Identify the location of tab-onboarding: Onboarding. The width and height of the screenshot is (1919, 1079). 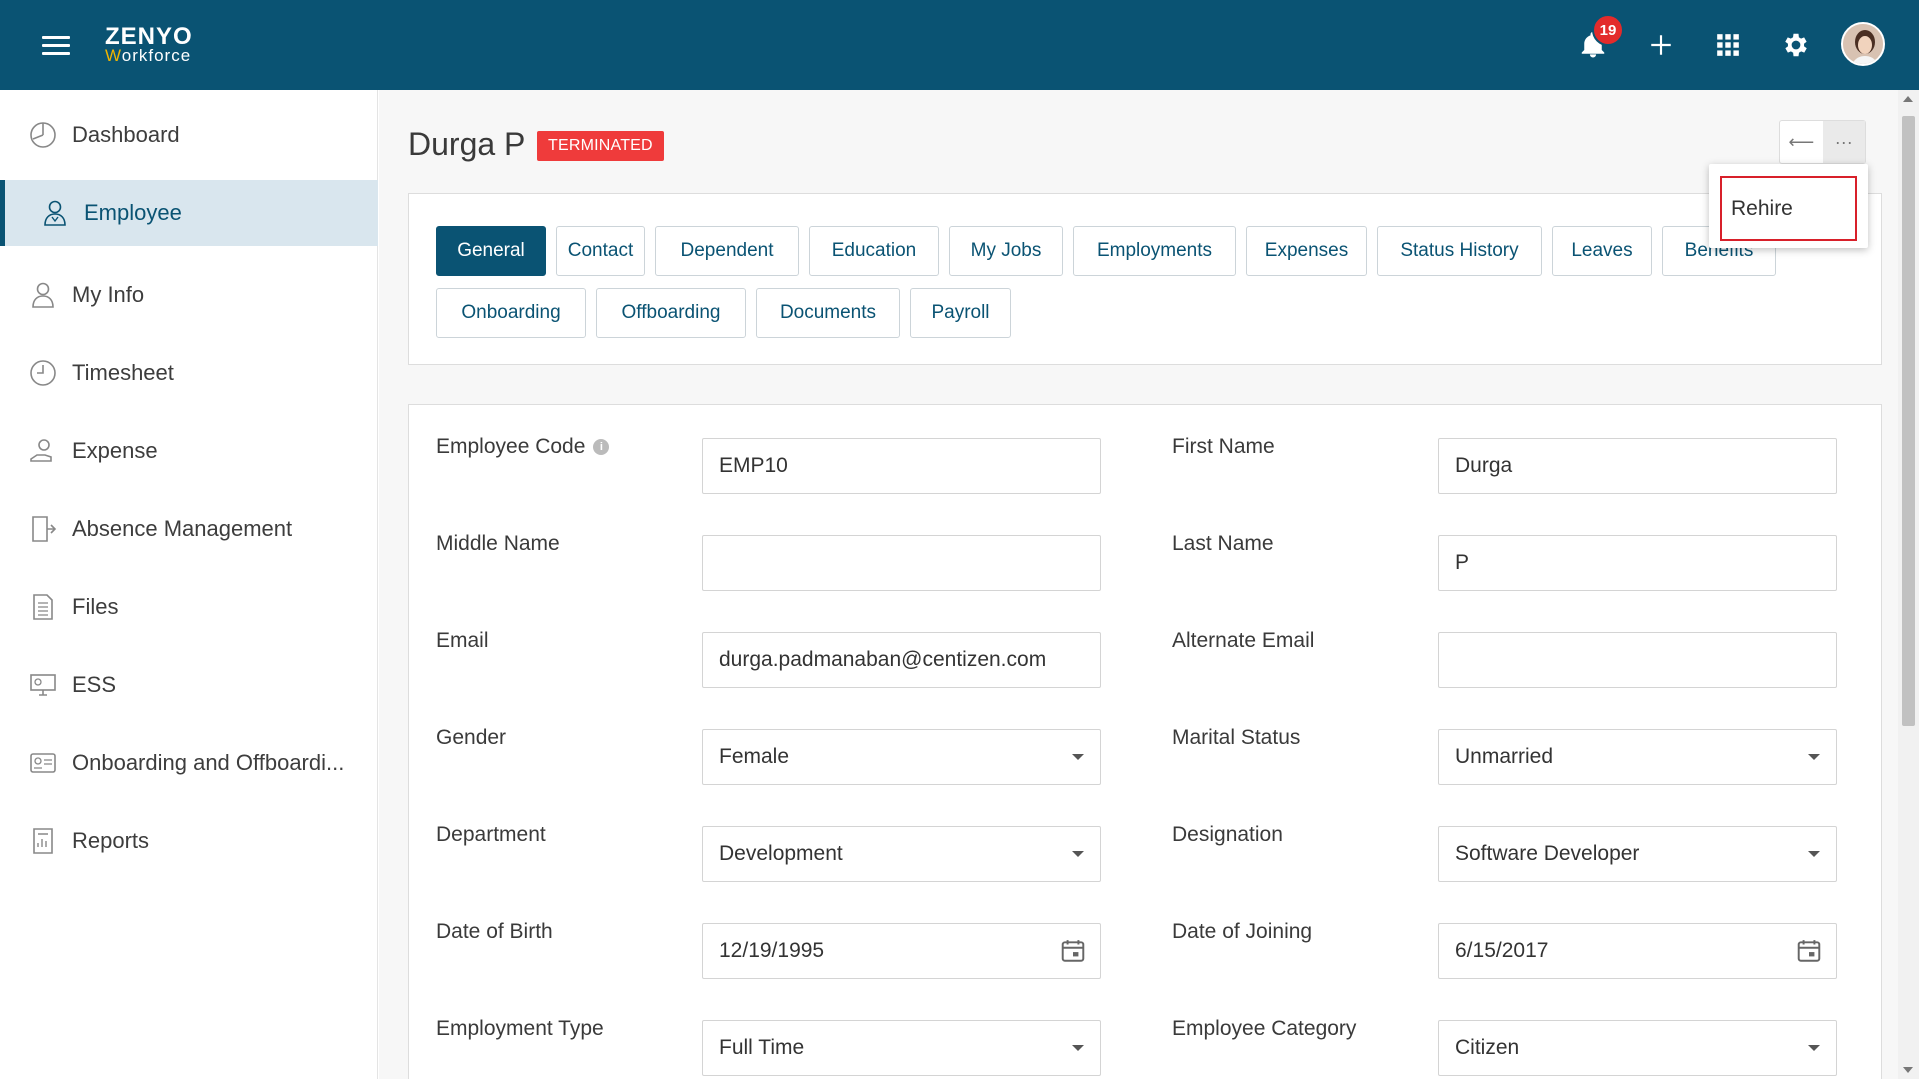
(511, 313).